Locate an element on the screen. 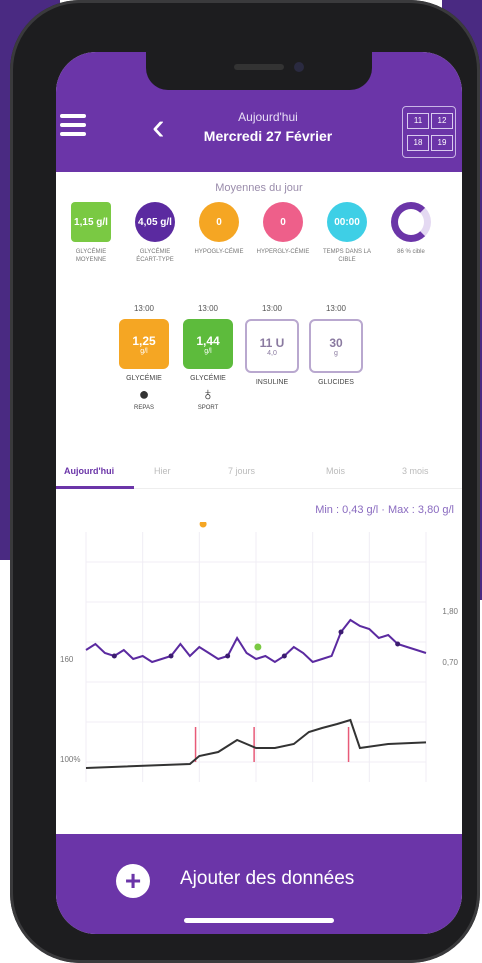  average-item: 00:00 TEMPS DANS LA CIBLE is located at coordinates (347, 233).